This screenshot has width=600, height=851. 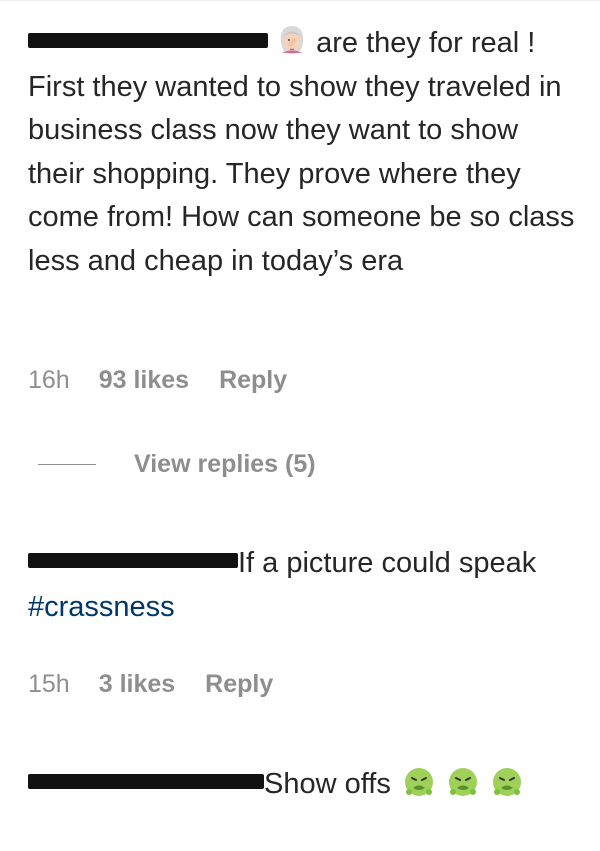 What do you see at coordinates (239, 684) in the screenshot?
I see `comment-2-reply-button: Reply` at bounding box center [239, 684].